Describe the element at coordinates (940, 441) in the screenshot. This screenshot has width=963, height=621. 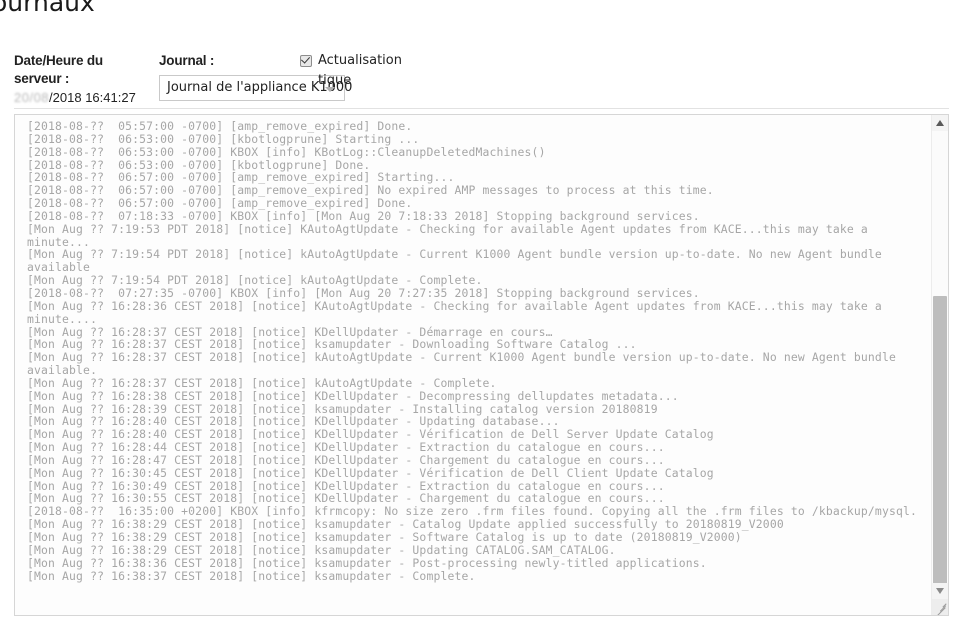
I see `scrollbar-thumb` at that location.